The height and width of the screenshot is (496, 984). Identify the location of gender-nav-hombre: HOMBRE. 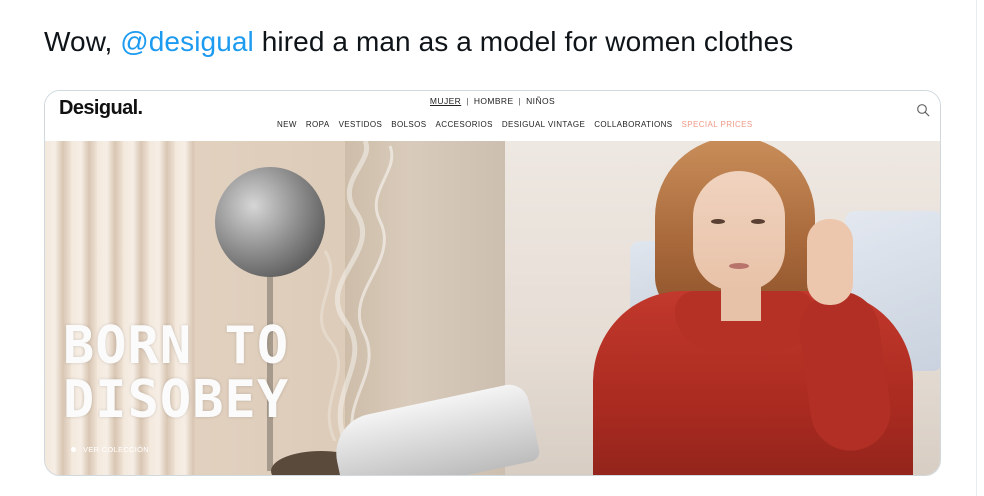
(494, 101).